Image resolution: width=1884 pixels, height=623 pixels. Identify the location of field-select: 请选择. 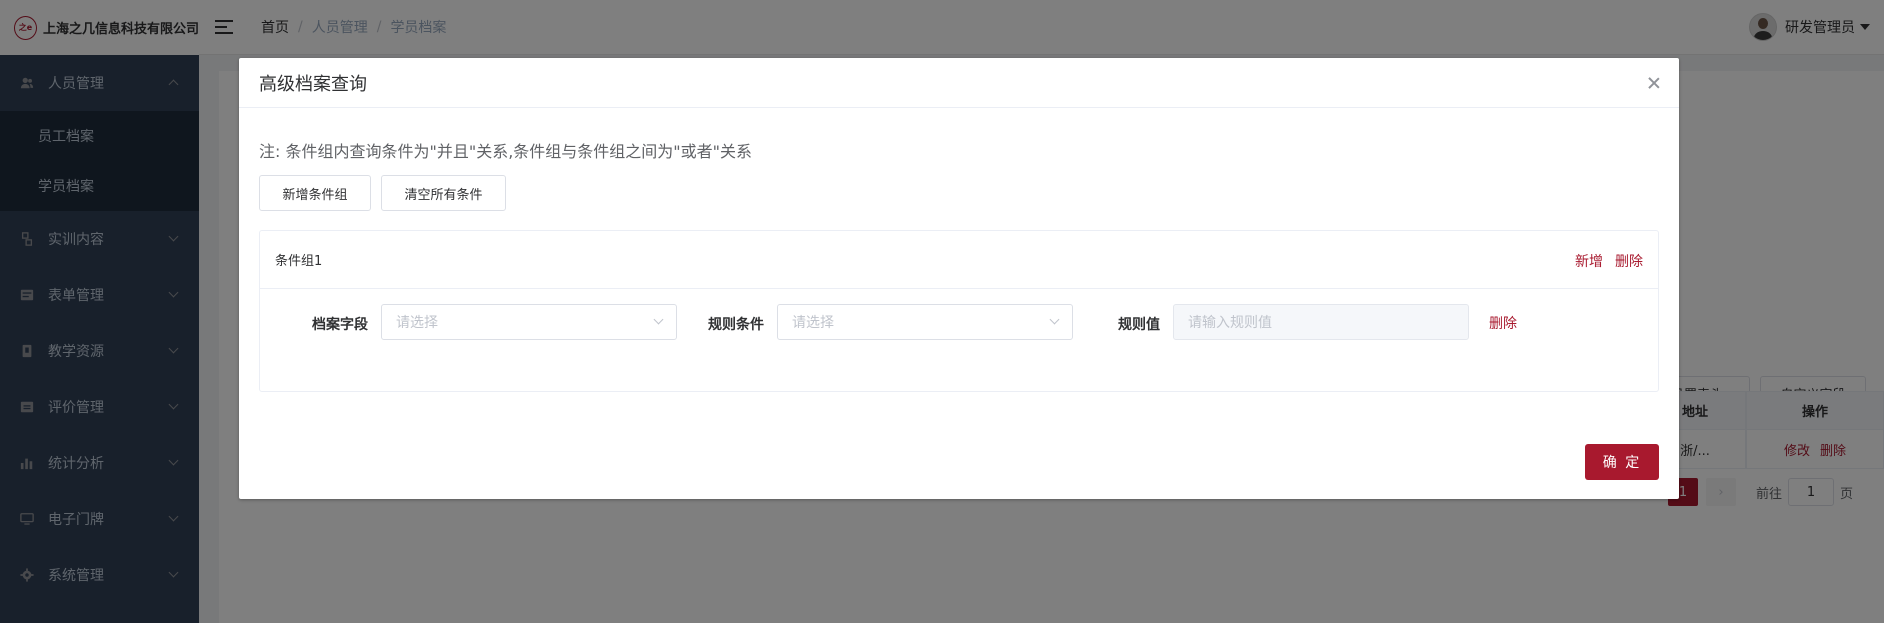
(529, 322).